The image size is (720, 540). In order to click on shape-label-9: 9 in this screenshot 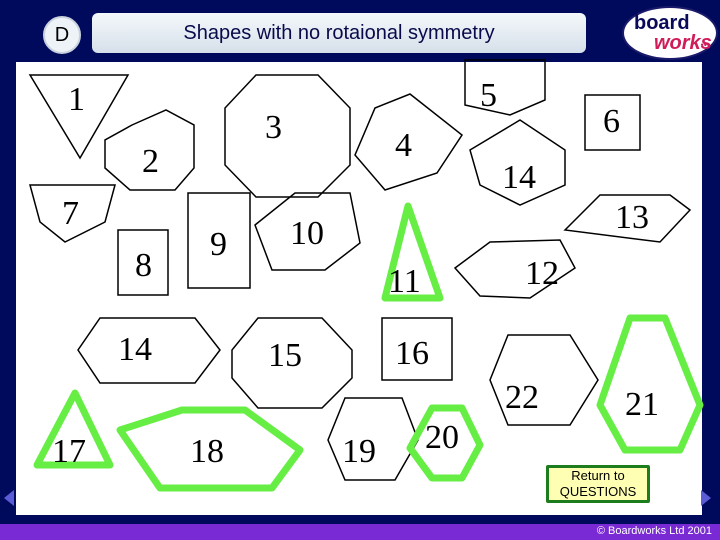, I will do `click(218, 244)`.